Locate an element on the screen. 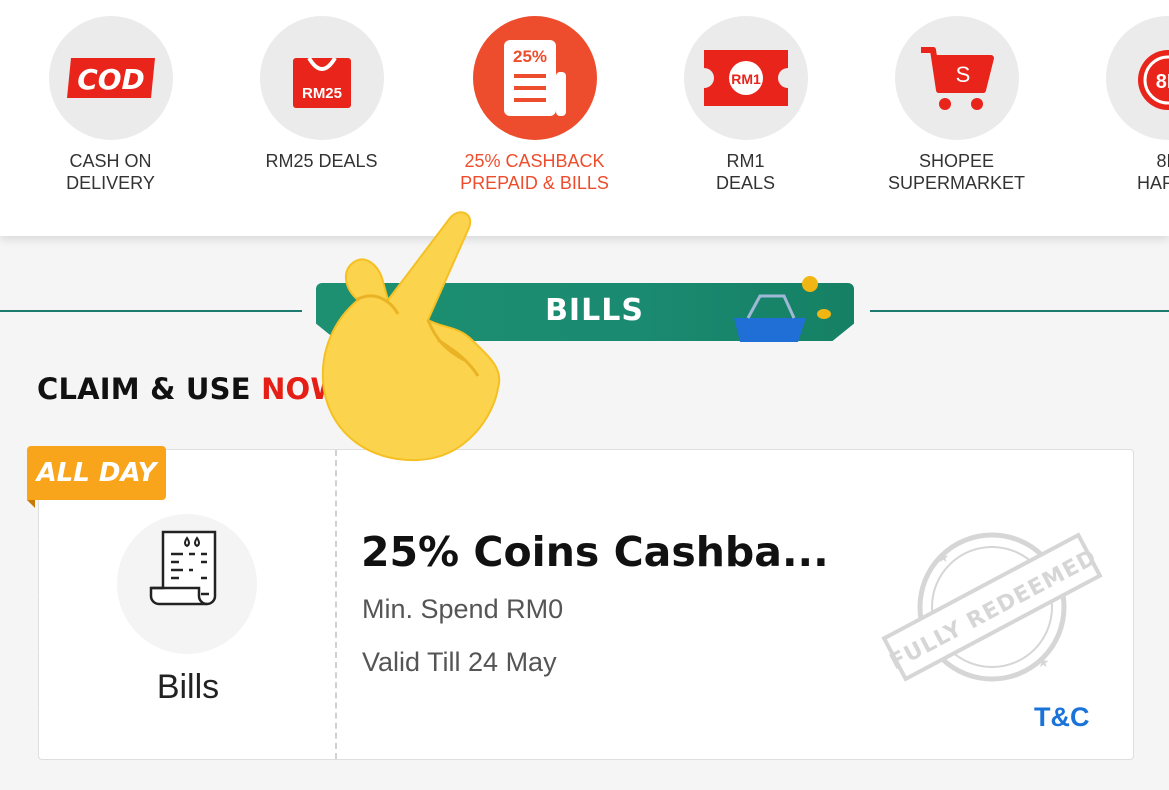 The image size is (1169, 790). svg-text: RM1 is located at coordinates (746, 79).